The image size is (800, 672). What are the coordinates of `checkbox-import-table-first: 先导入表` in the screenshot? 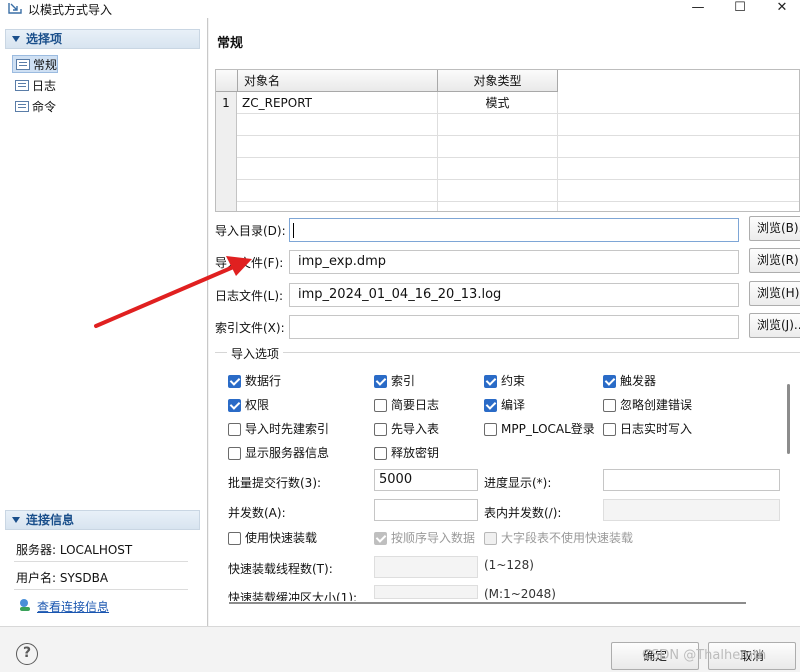 It's located at (406, 430).